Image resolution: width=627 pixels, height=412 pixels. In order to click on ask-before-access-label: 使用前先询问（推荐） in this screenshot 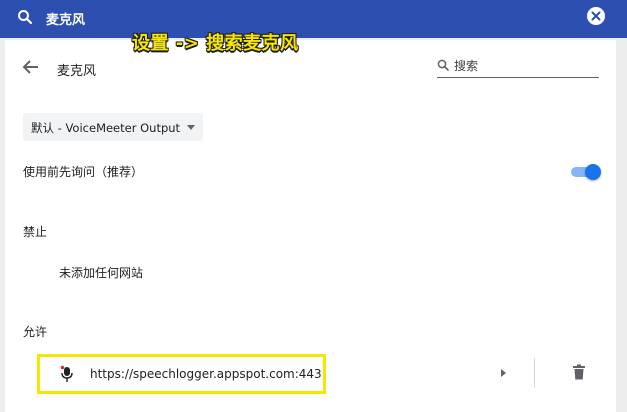, I will do `click(83, 172)`.